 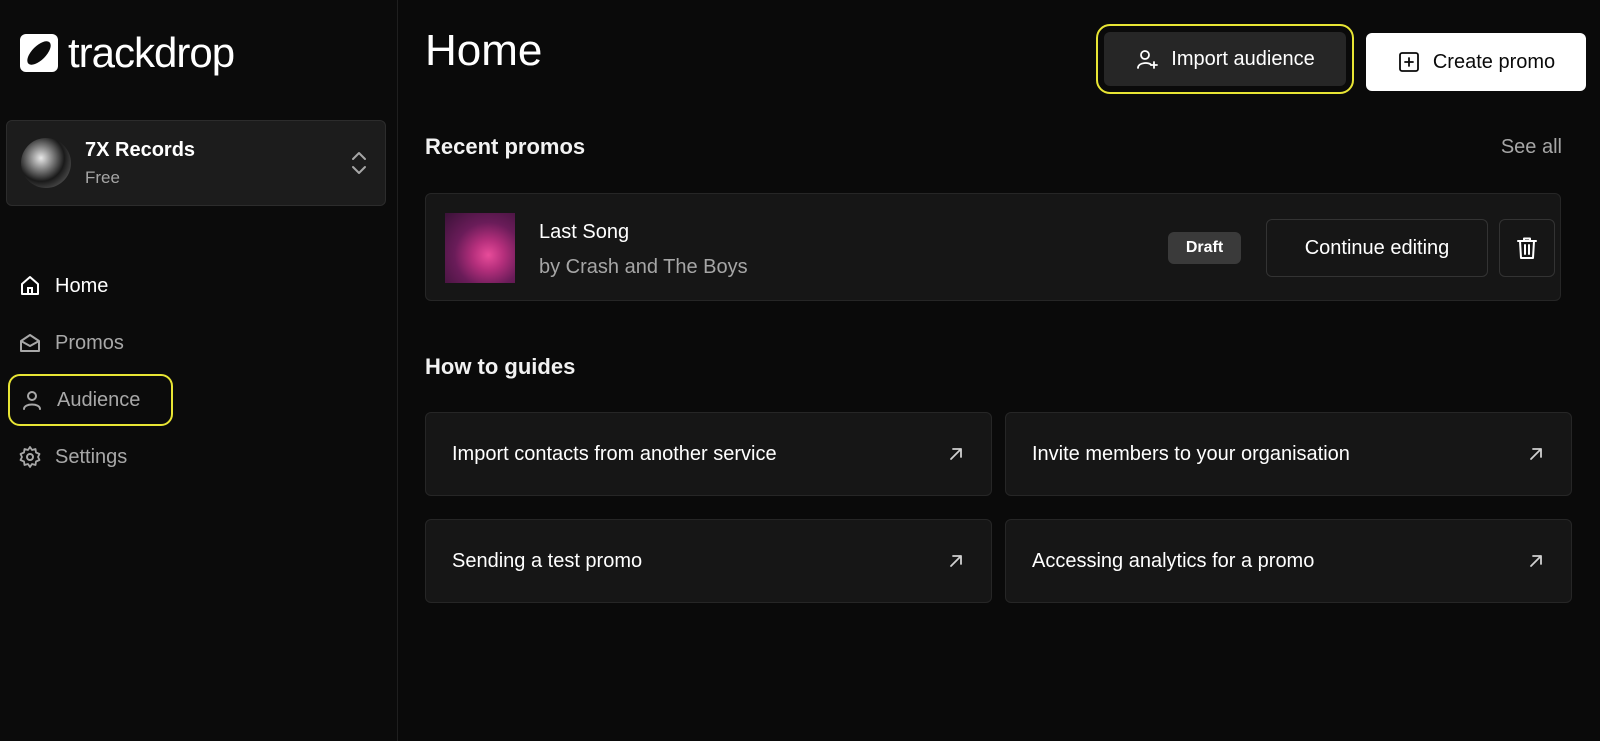 I want to click on sidebar-item-label: Promos, so click(x=89, y=342).